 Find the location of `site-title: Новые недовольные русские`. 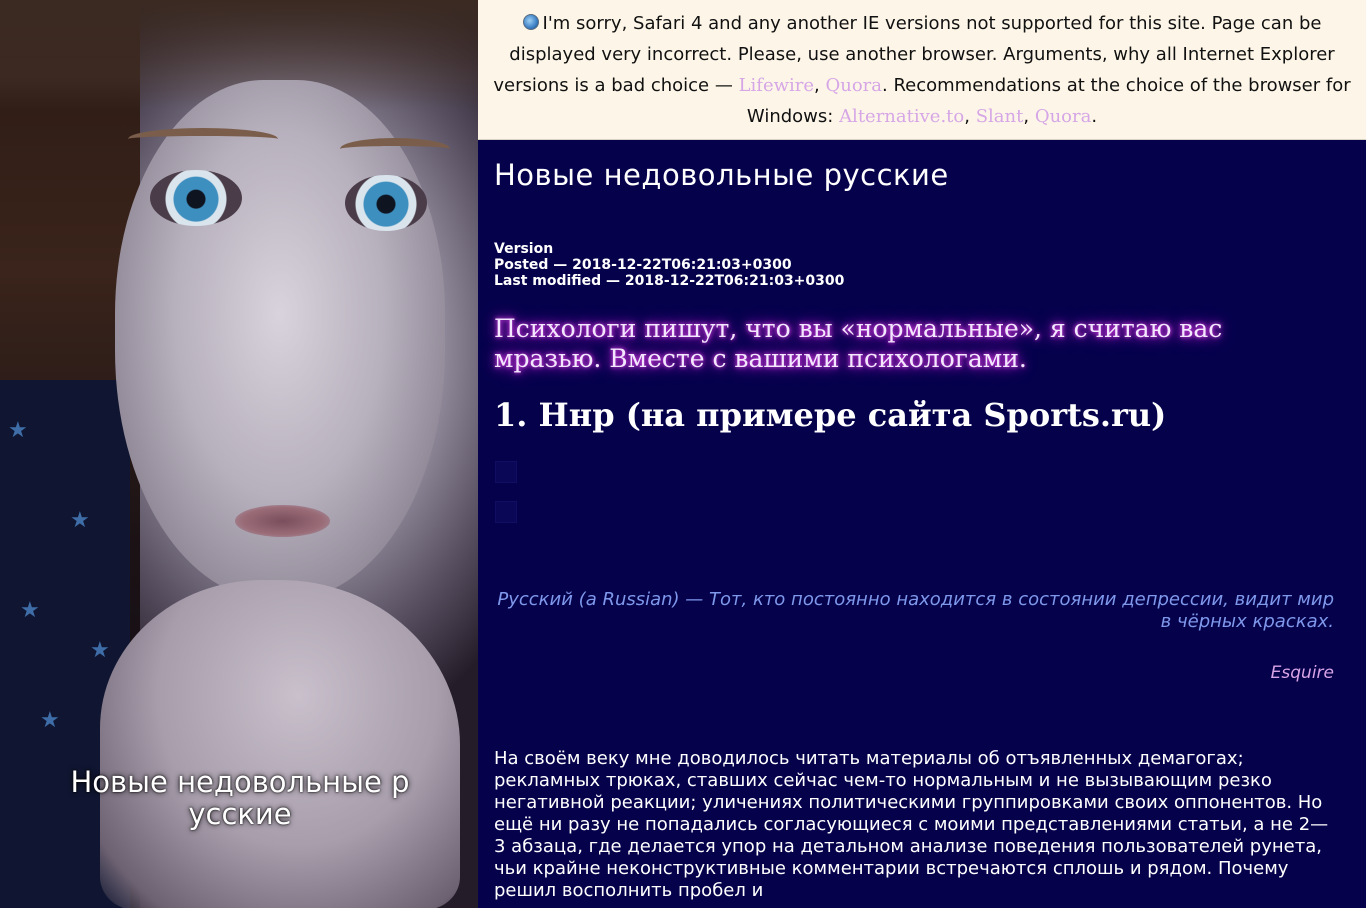

site-title: Новые недовольные русские is located at coordinates (721, 175).